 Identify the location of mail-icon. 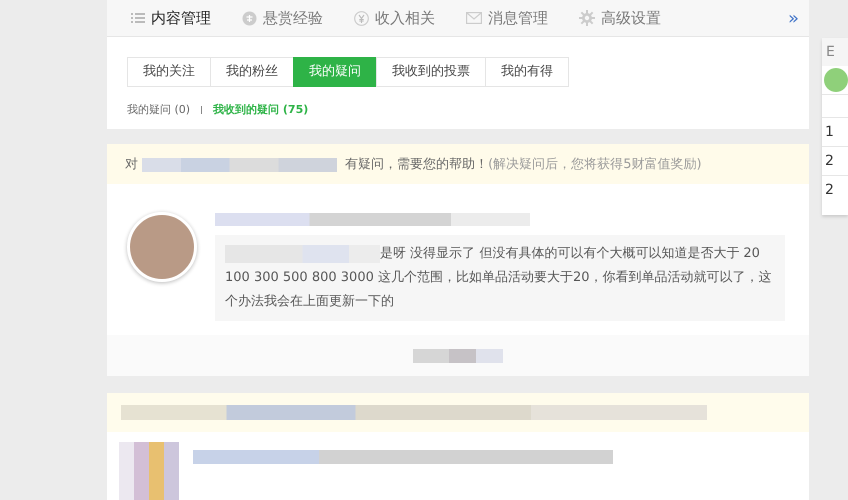
(474, 18).